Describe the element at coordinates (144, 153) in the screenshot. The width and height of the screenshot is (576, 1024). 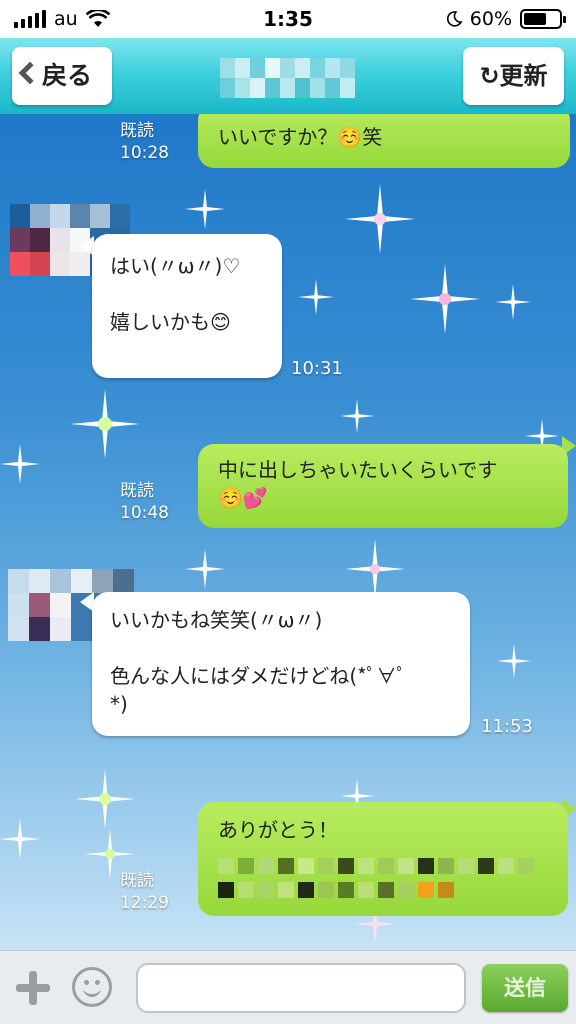
I see `message-time: 10:28` at that location.